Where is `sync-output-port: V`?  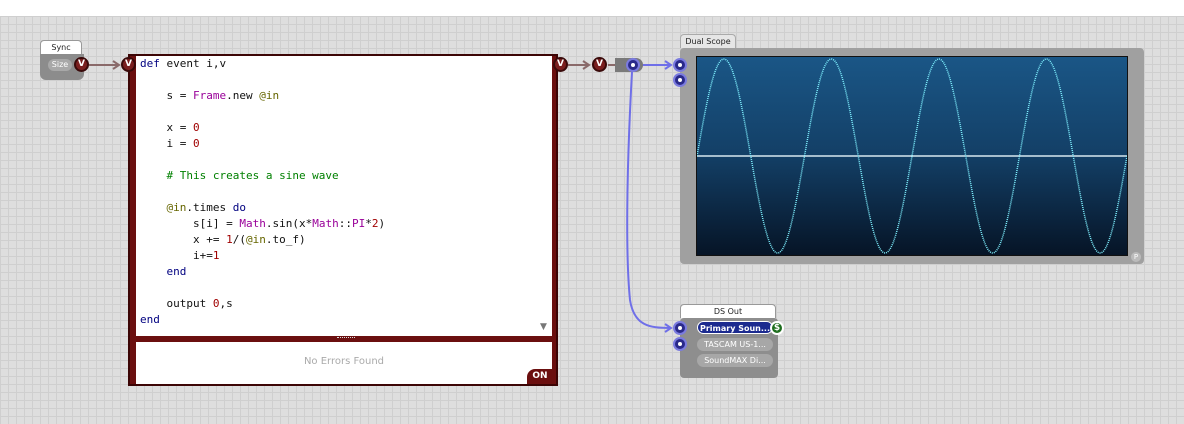 sync-output-port: V is located at coordinates (81, 64).